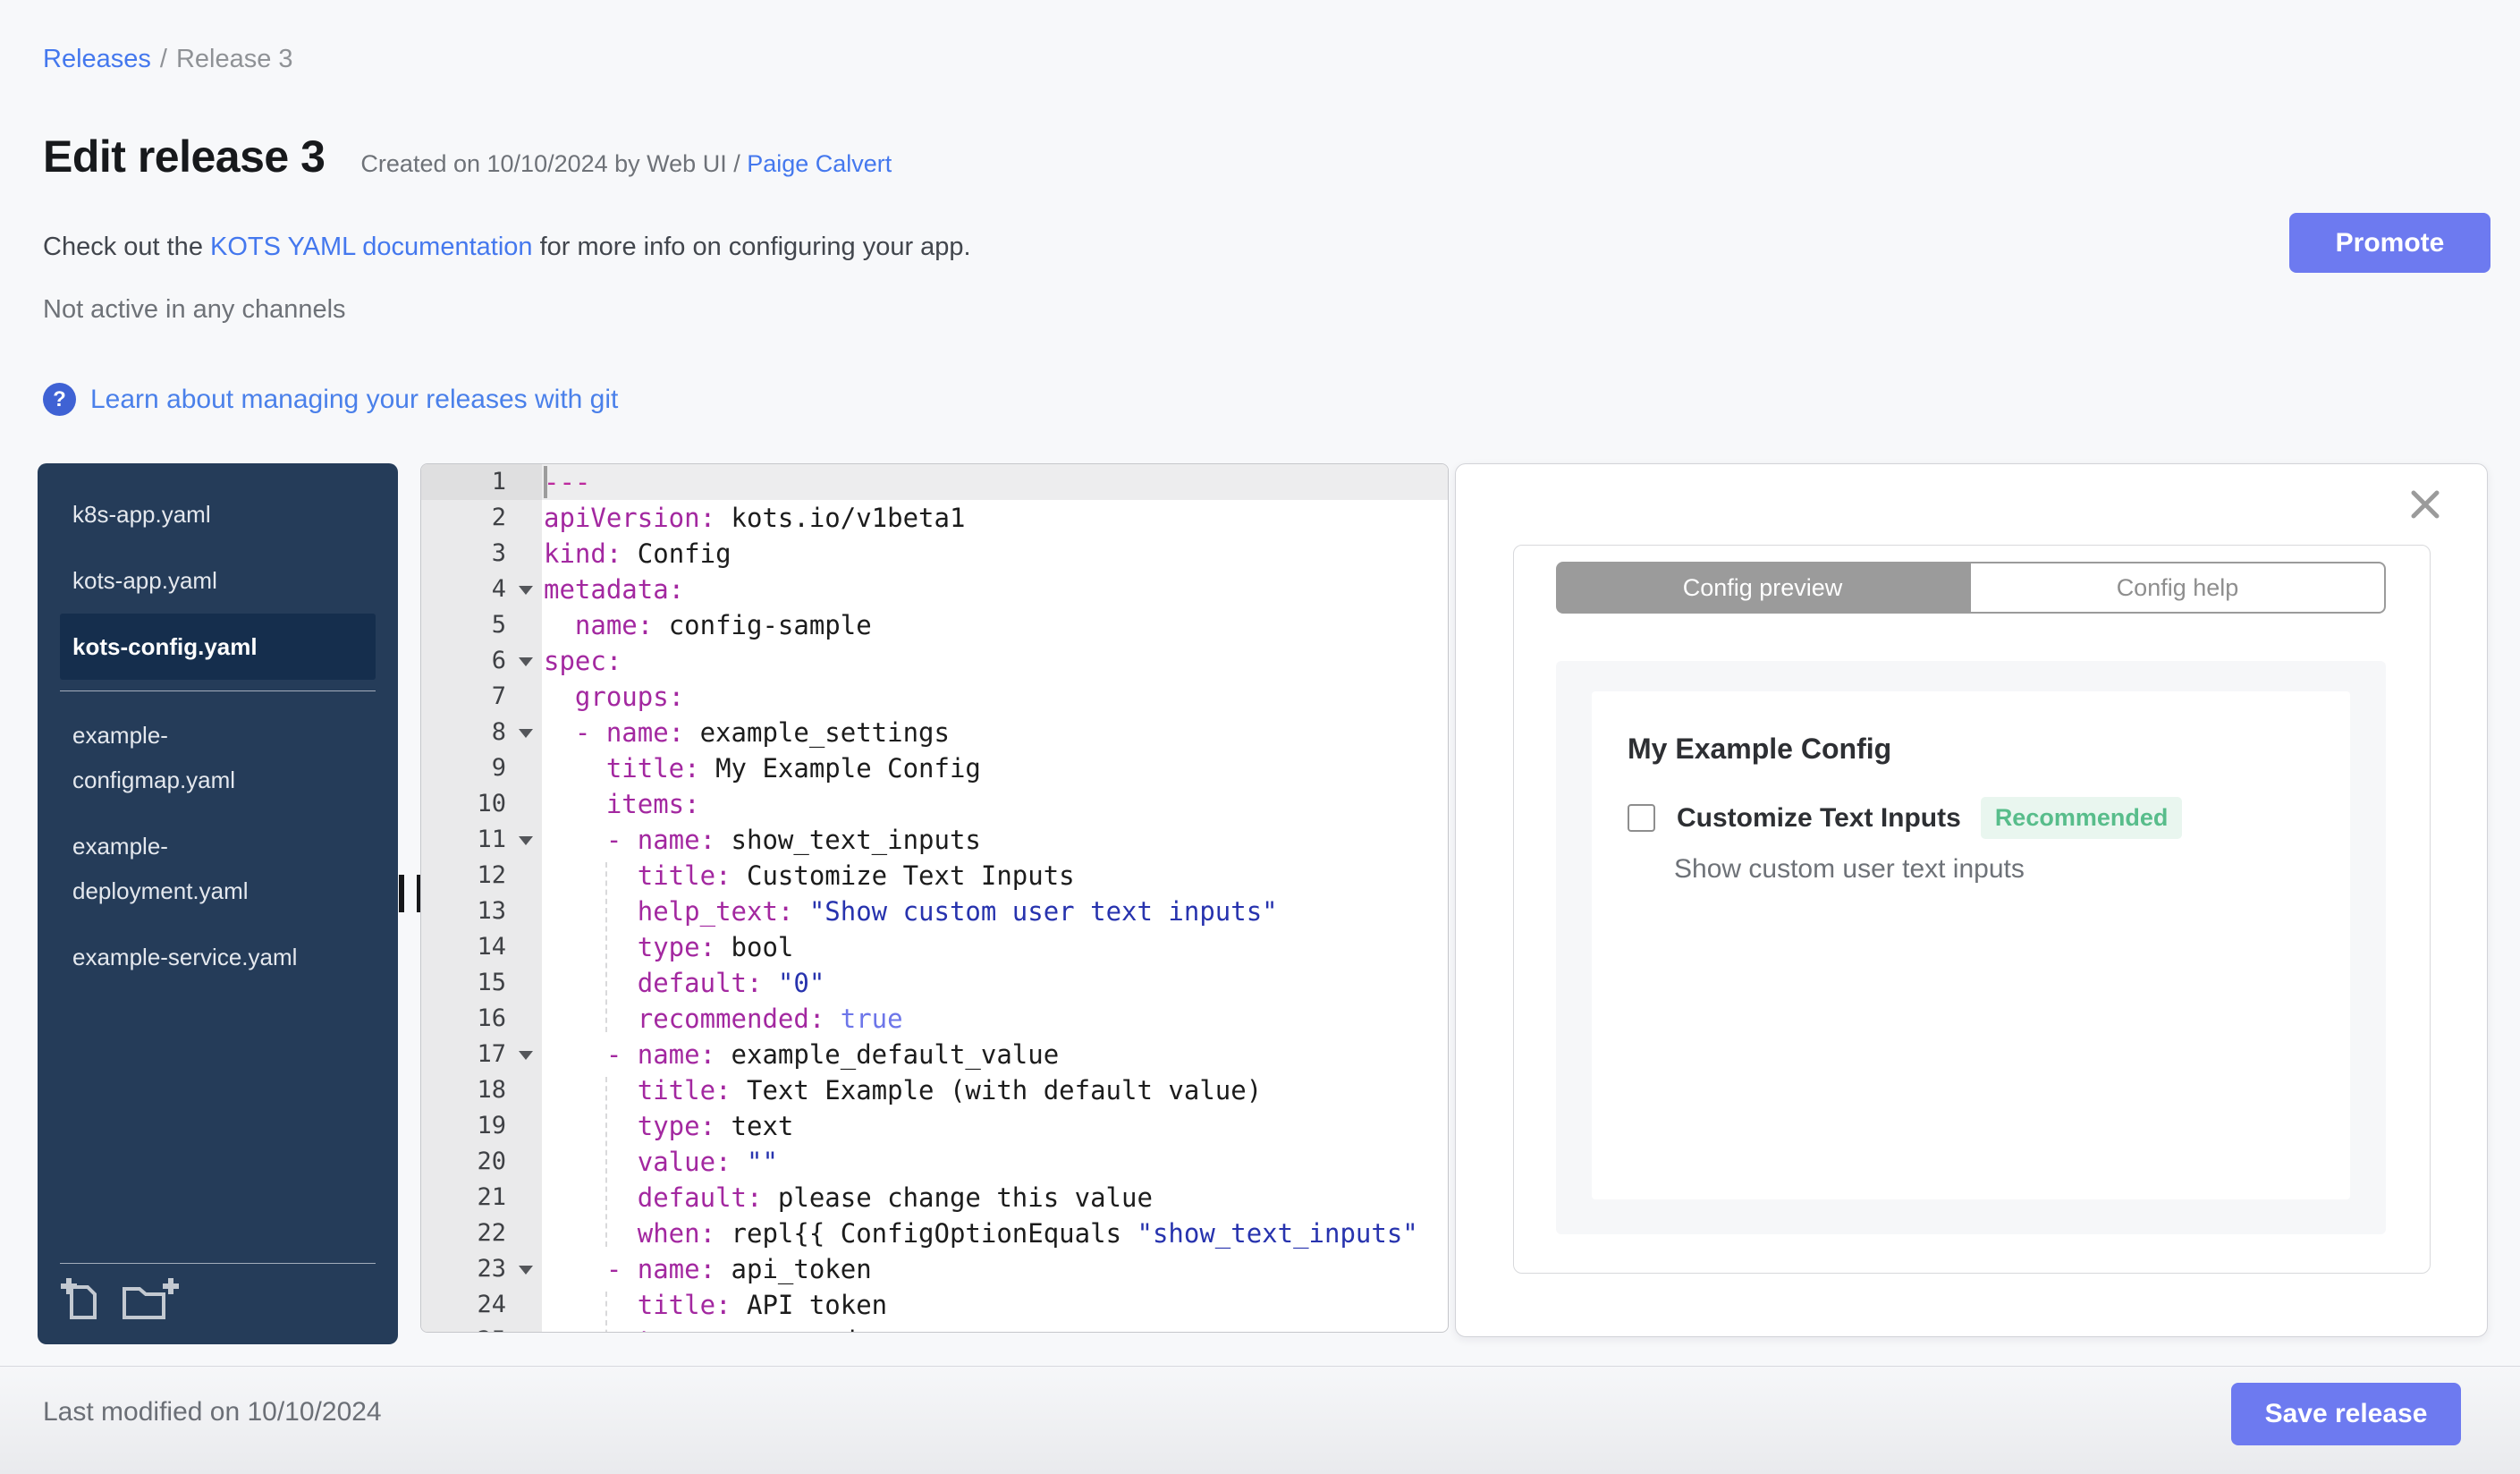 Image resolution: width=2520 pixels, height=1474 pixels. Describe the element at coordinates (150, 1299) in the screenshot. I see `new-folder-icon` at that location.